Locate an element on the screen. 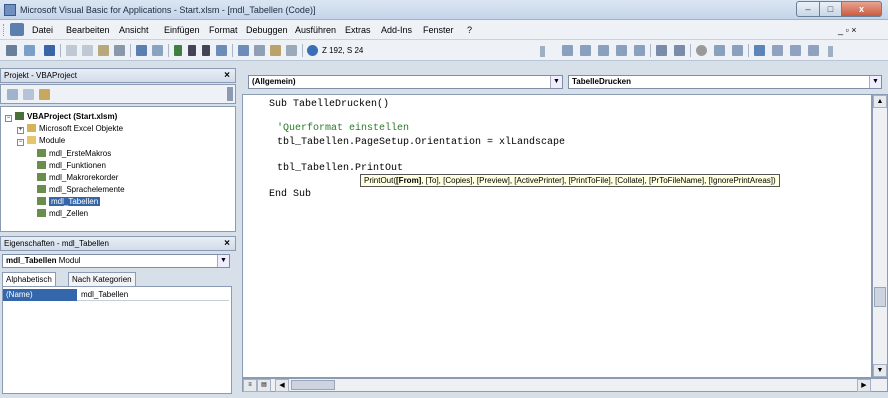 The height and width of the screenshot is (398, 888). code-line: Sub TabelleDrucken() is located at coordinates (329, 104).